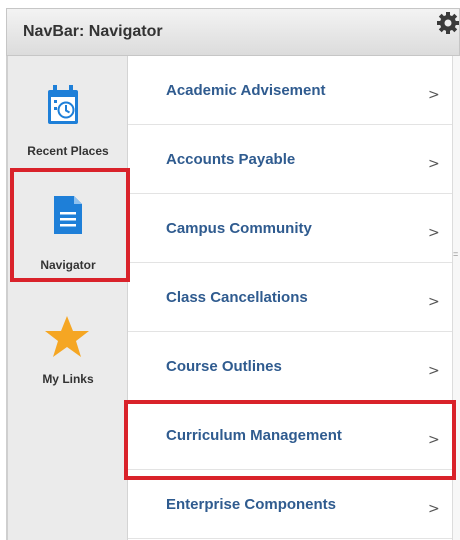 This screenshot has width=460, height=540. I want to click on menu-item-academic-advisement: Academic Advisement >, so click(290, 90).